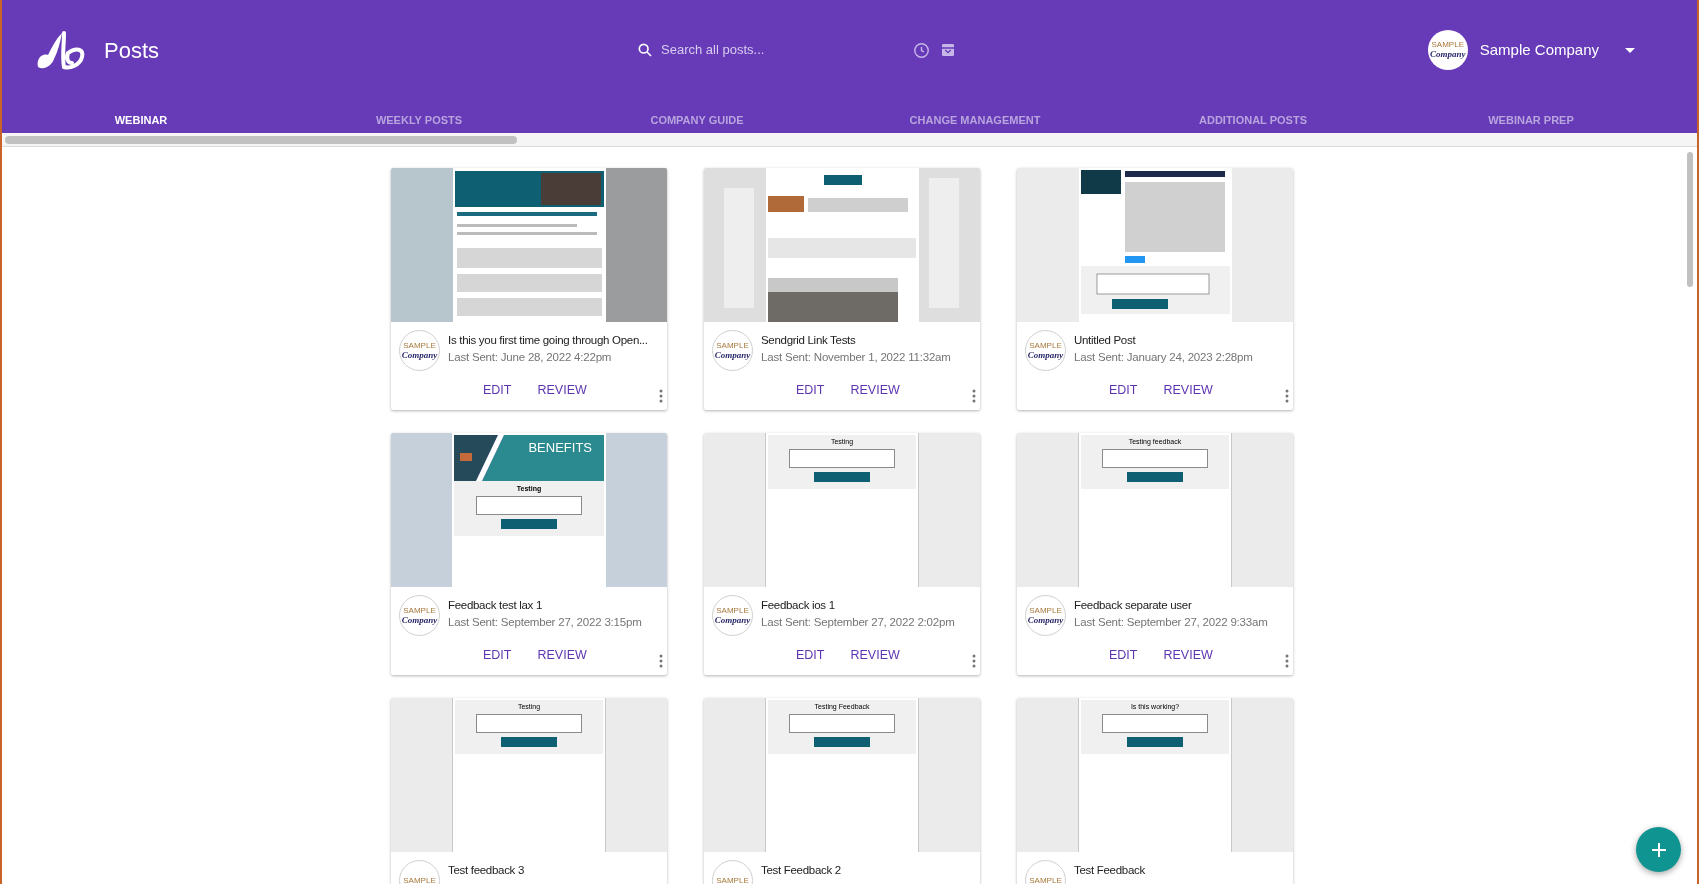 The image size is (1699, 884). I want to click on page-title: Posts, so click(132, 50).